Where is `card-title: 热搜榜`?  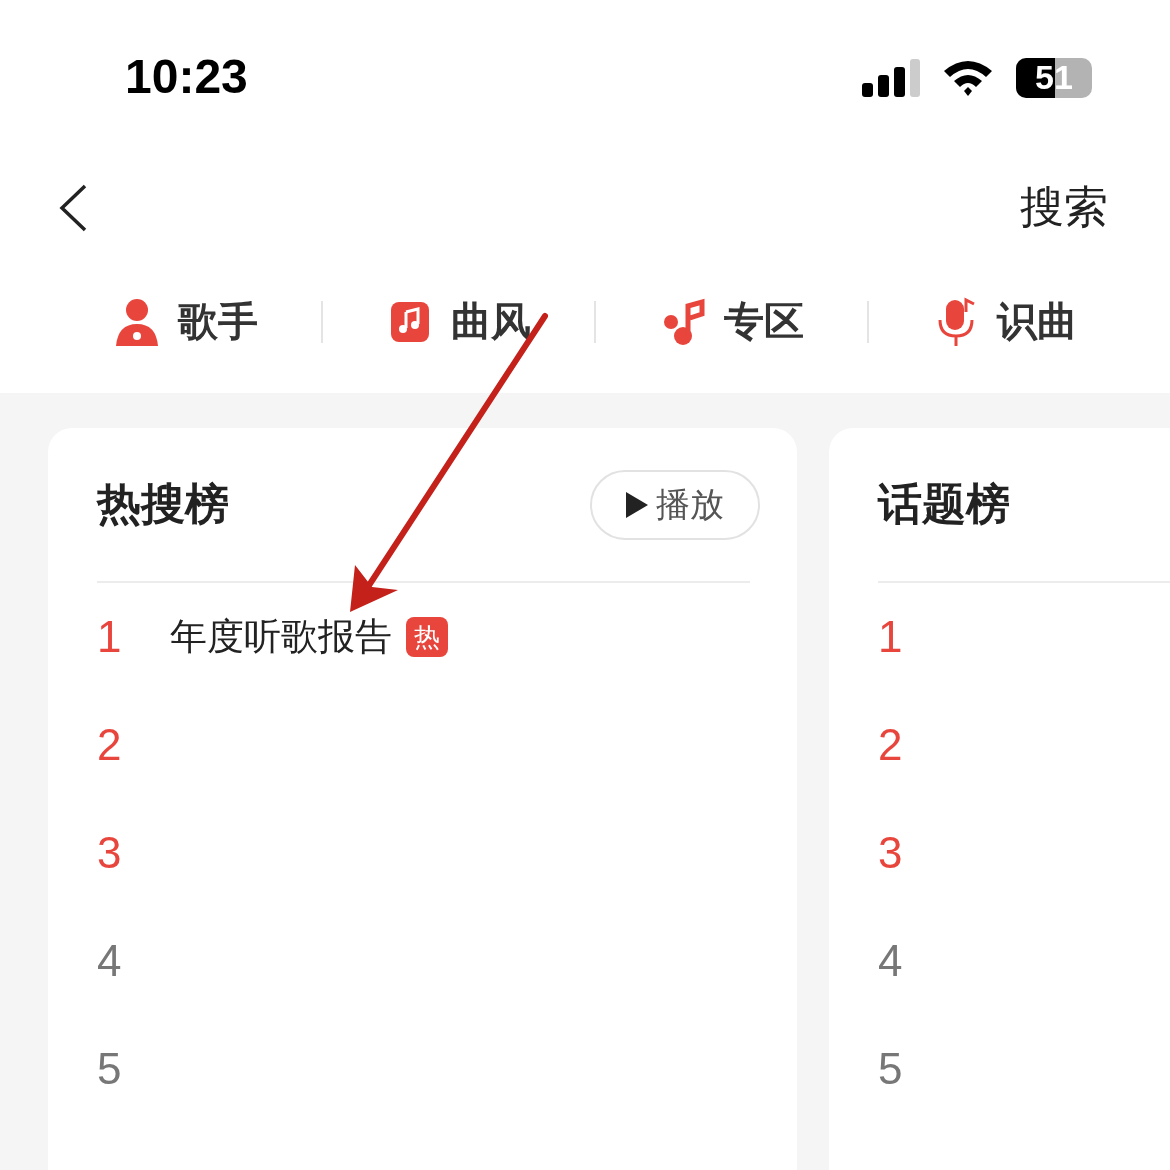
card-title: 热搜榜 is located at coordinates (163, 504).